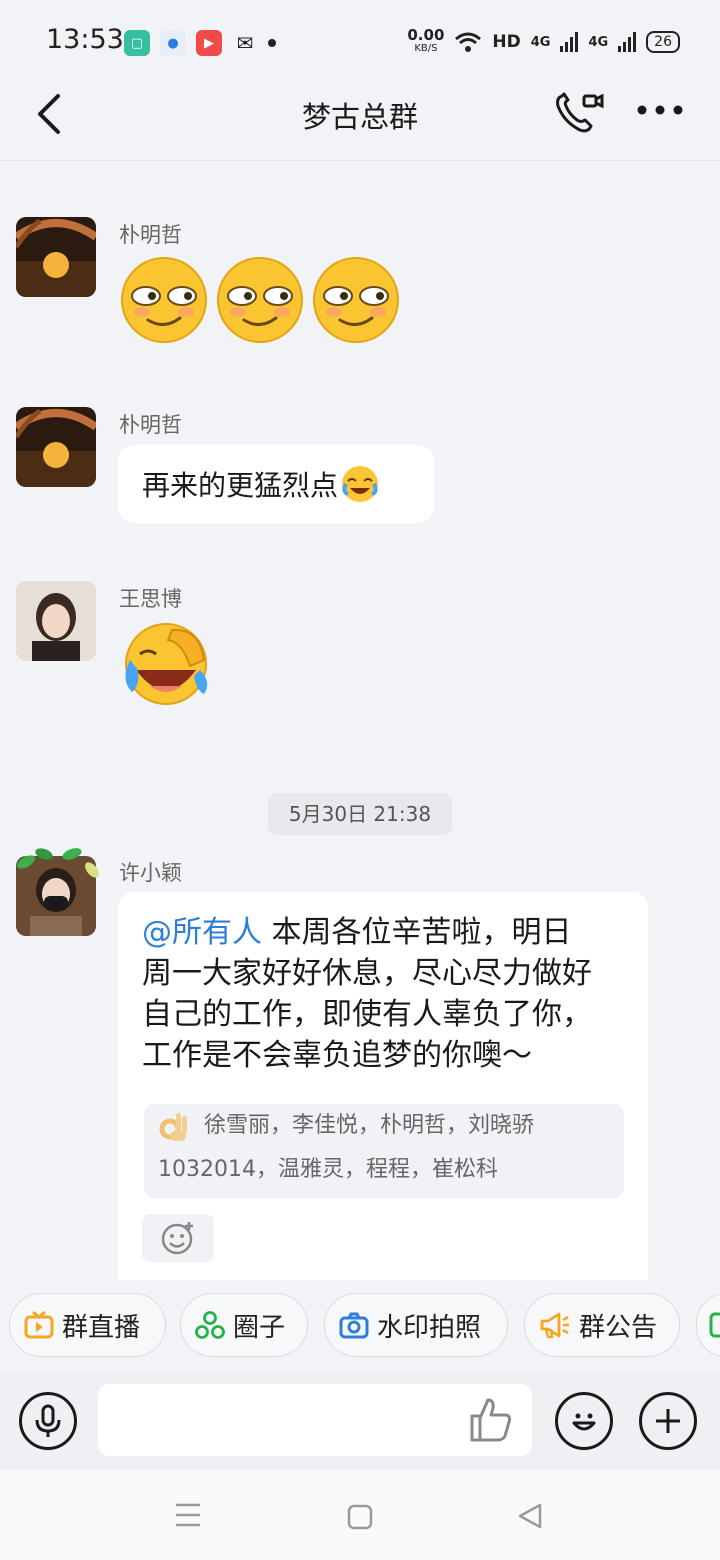 The height and width of the screenshot is (1560, 720). What do you see at coordinates (627, 42) in the screenshot?
I see `signal-2-icon` at bounding box center [627, 42].